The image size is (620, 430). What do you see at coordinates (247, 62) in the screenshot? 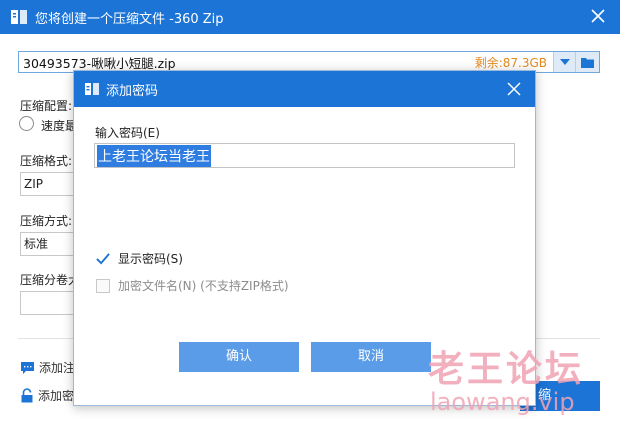
I see `archive-filename: 30493573-啾啾小短腿.zip` at bounding box center [247, 62].